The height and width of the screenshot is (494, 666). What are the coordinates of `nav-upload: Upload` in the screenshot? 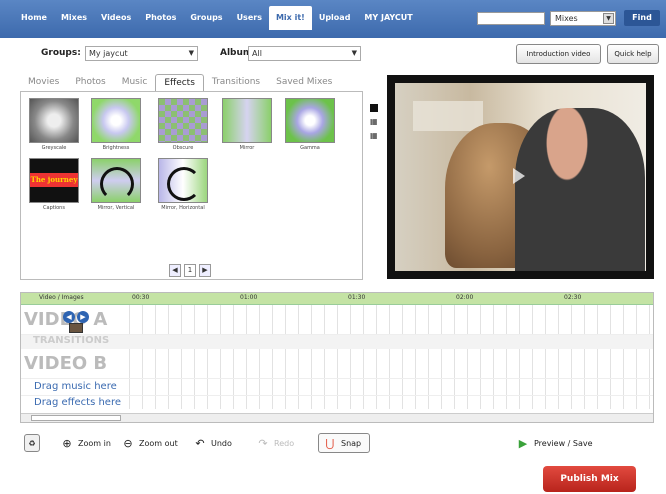 It's located at (335, 18).